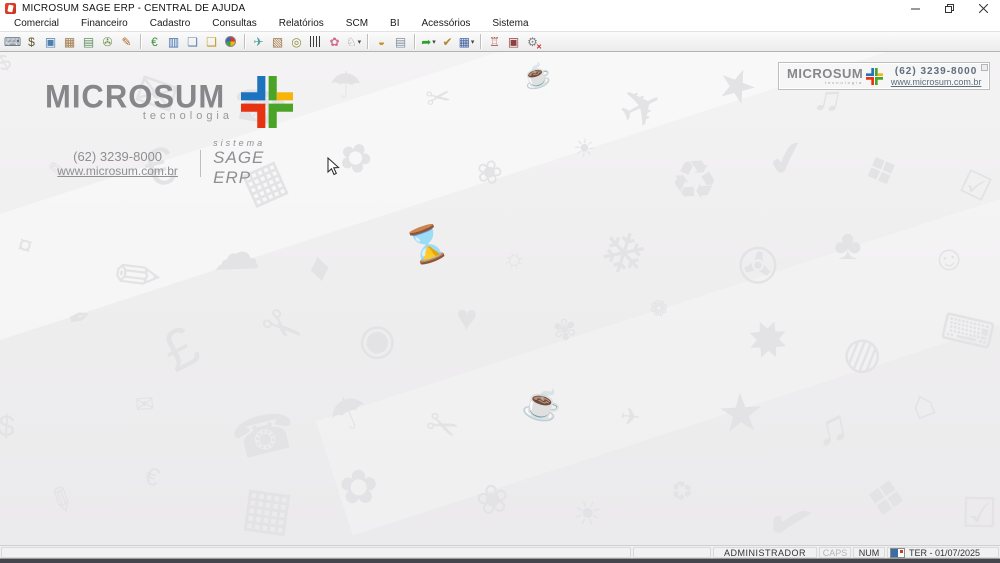 This screenshot has width=1000, height=563. What do you see at coordinates (50, 41) in the screenshot?
I see `pc-sale-icon: ▣` at bounding box center [50, 41].